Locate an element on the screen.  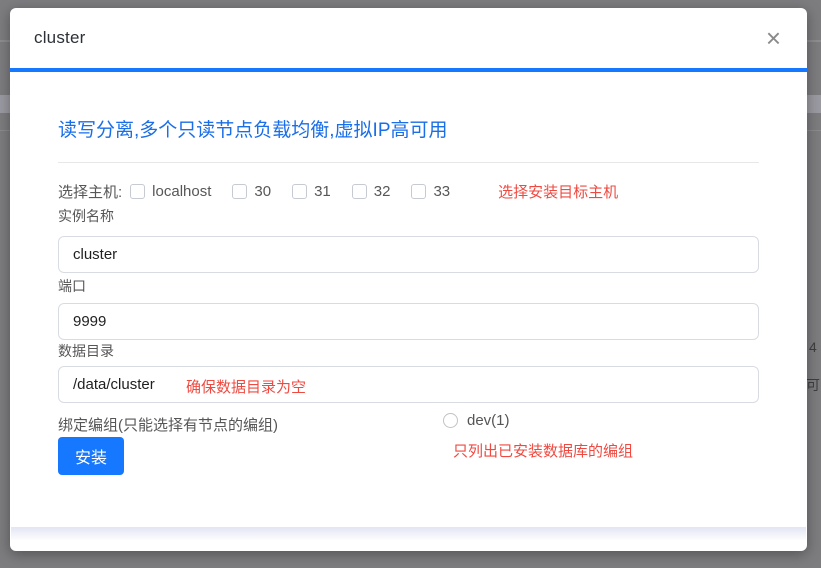
host-checkbox-localhost: localhost is located at coordinates (170, 191).